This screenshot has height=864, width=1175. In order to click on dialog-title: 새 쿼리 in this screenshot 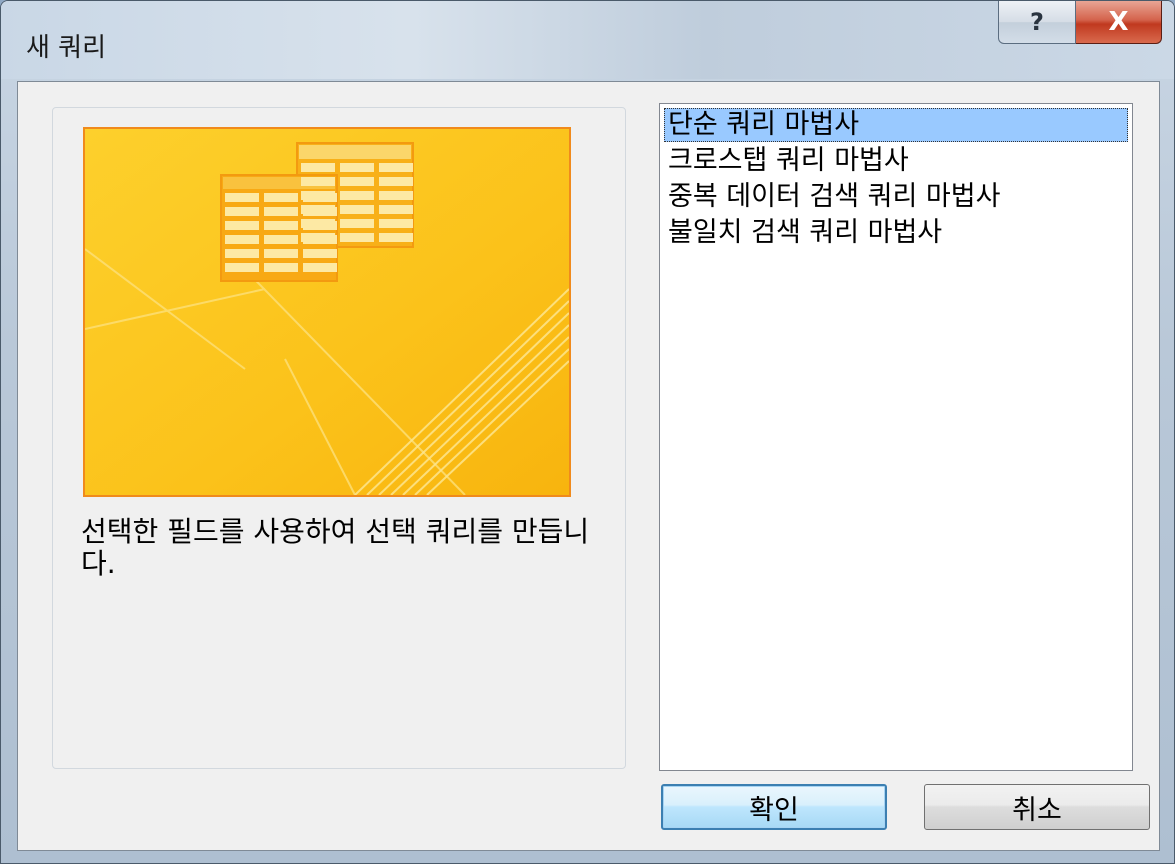, I will do `click(66, 48)`.